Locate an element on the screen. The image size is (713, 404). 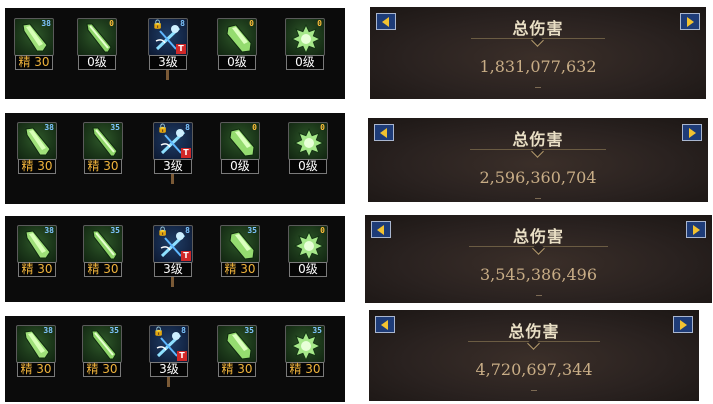
total-damage-value: 3,545,386,496 is located at coordinates (538, 274).